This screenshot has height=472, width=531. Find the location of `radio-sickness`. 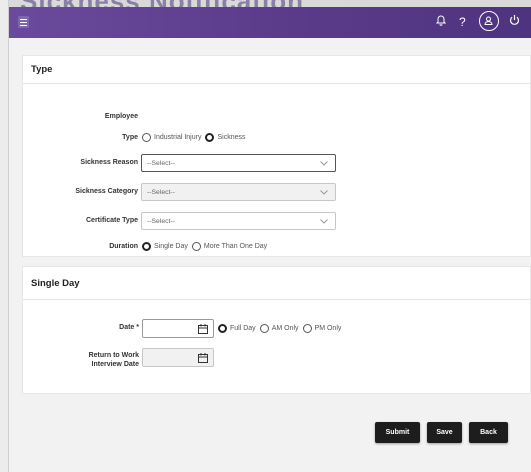

radio-sickness is located at coordinates (210, 137).